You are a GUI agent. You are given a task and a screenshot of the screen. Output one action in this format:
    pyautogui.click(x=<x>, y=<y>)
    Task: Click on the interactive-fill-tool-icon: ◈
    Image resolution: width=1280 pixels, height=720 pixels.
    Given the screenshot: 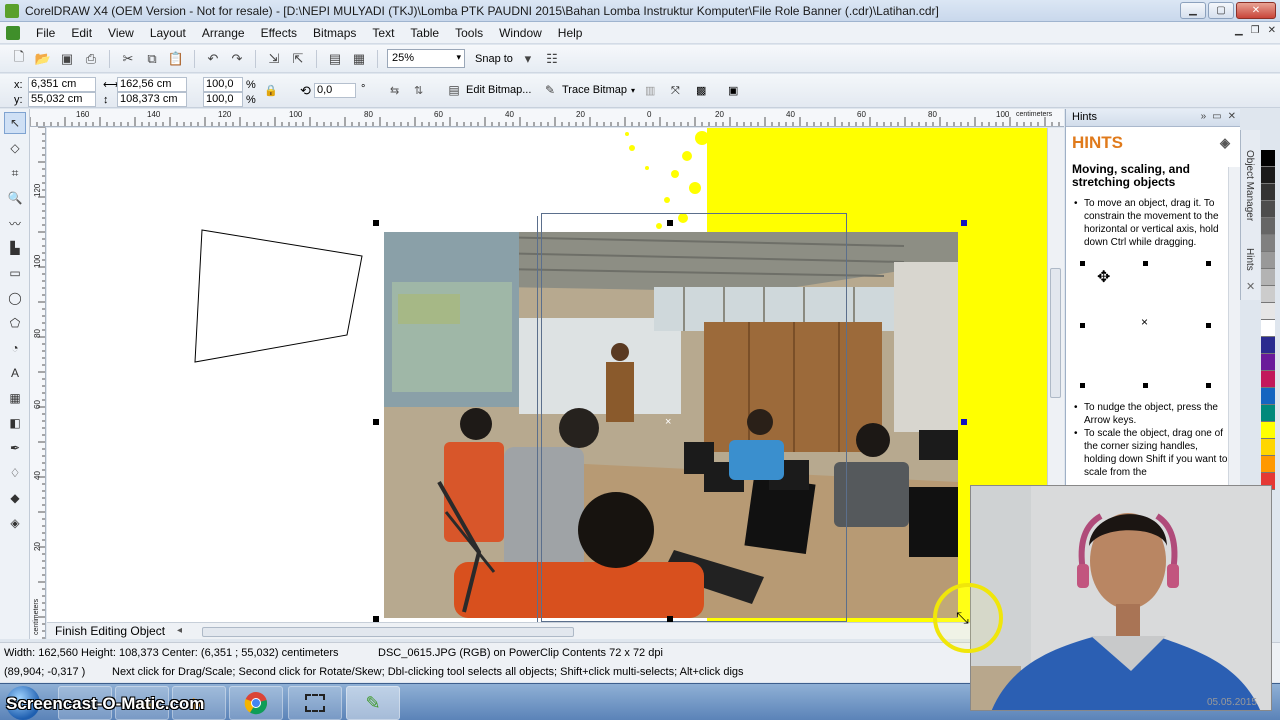 What is the action you would take?
    pyautogui.click(x=15, y=523)
    